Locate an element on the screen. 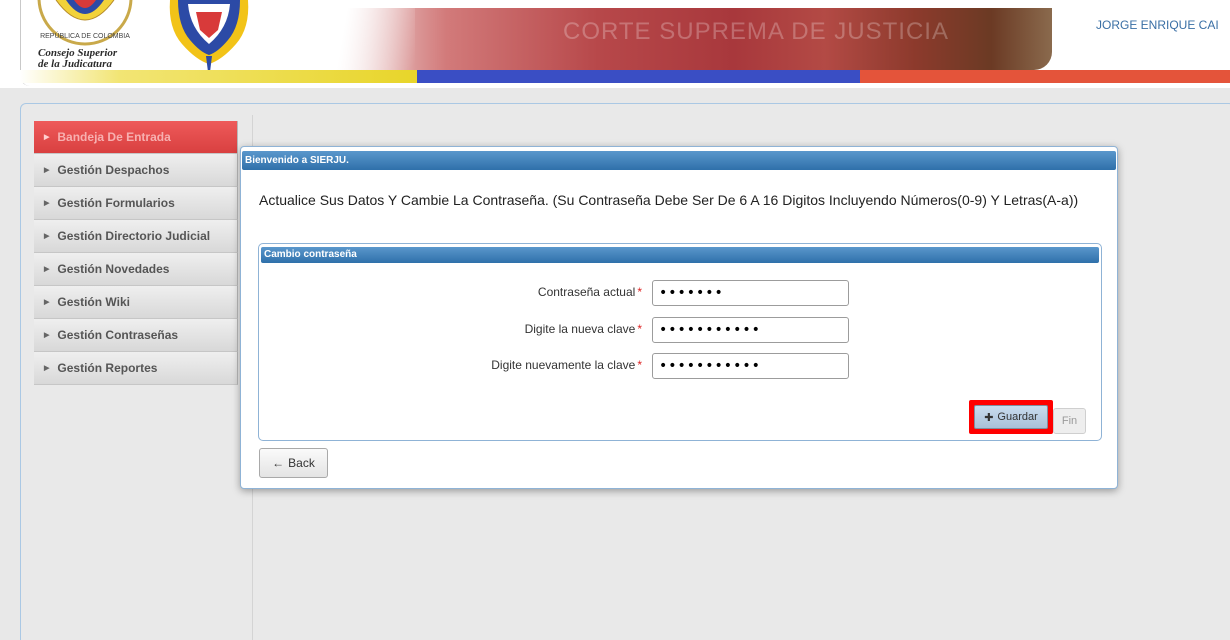 This screenshot has height=640, width=1230. field-label-text: Digite nuevamente la clave is located at coordinates (563, 365).